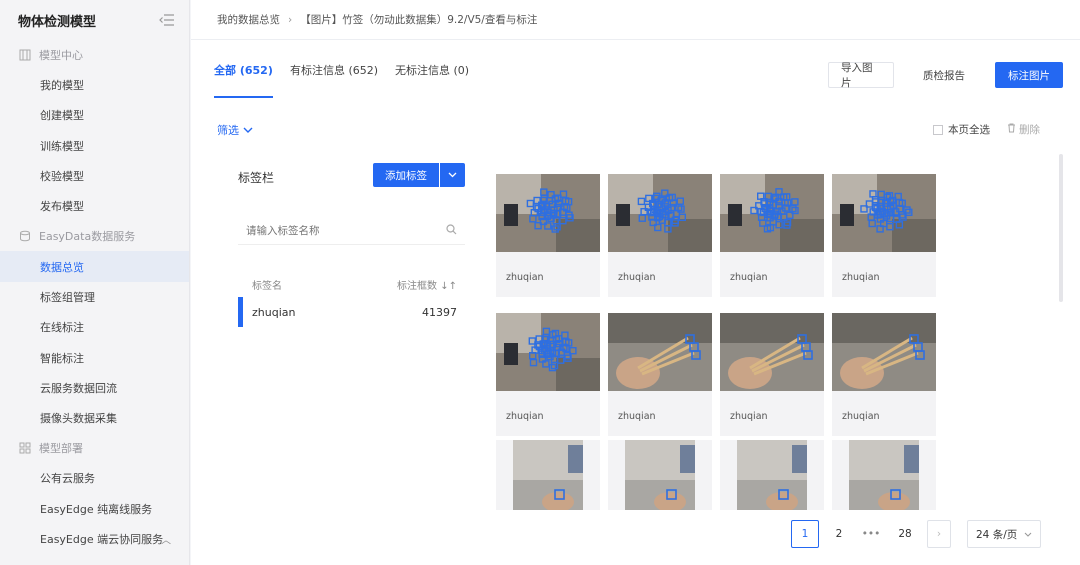  Describe the element at coordinates (167, 20) in the screenshot. I see `collapse-menu-icon` at that location.